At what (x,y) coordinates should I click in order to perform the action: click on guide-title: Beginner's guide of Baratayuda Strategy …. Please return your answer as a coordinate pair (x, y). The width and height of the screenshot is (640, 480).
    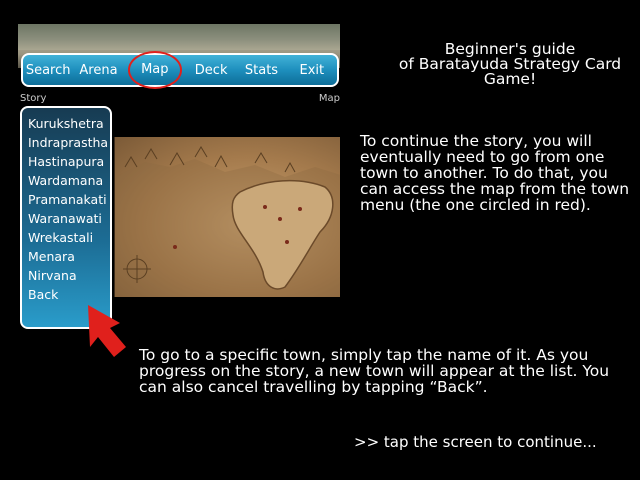
    Looking at the image, I should click on (500, 64).